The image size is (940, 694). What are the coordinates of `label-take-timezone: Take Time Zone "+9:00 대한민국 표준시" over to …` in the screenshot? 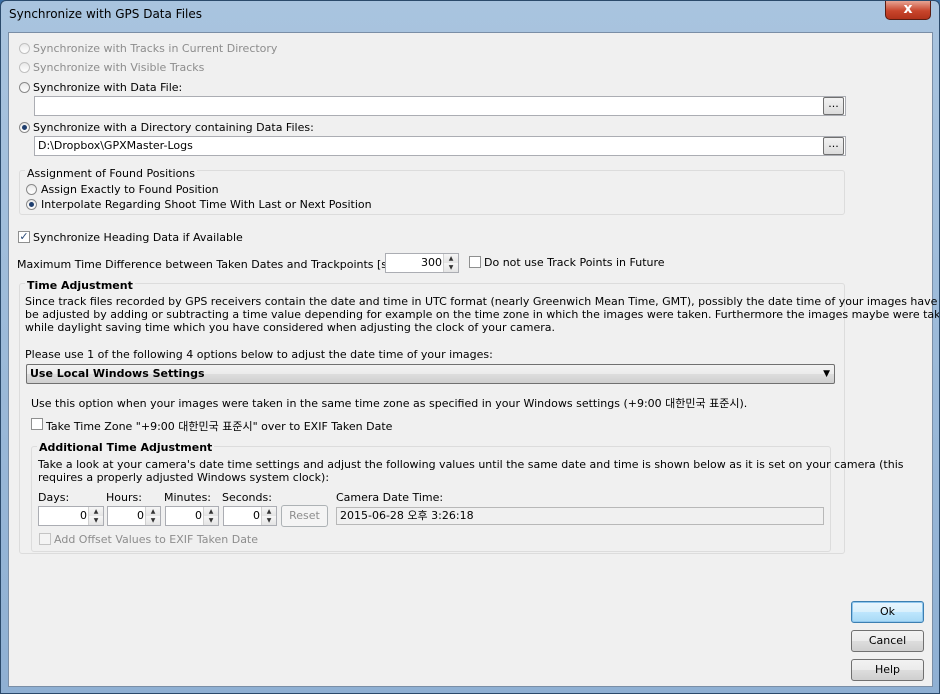 It's located at (219, 426).